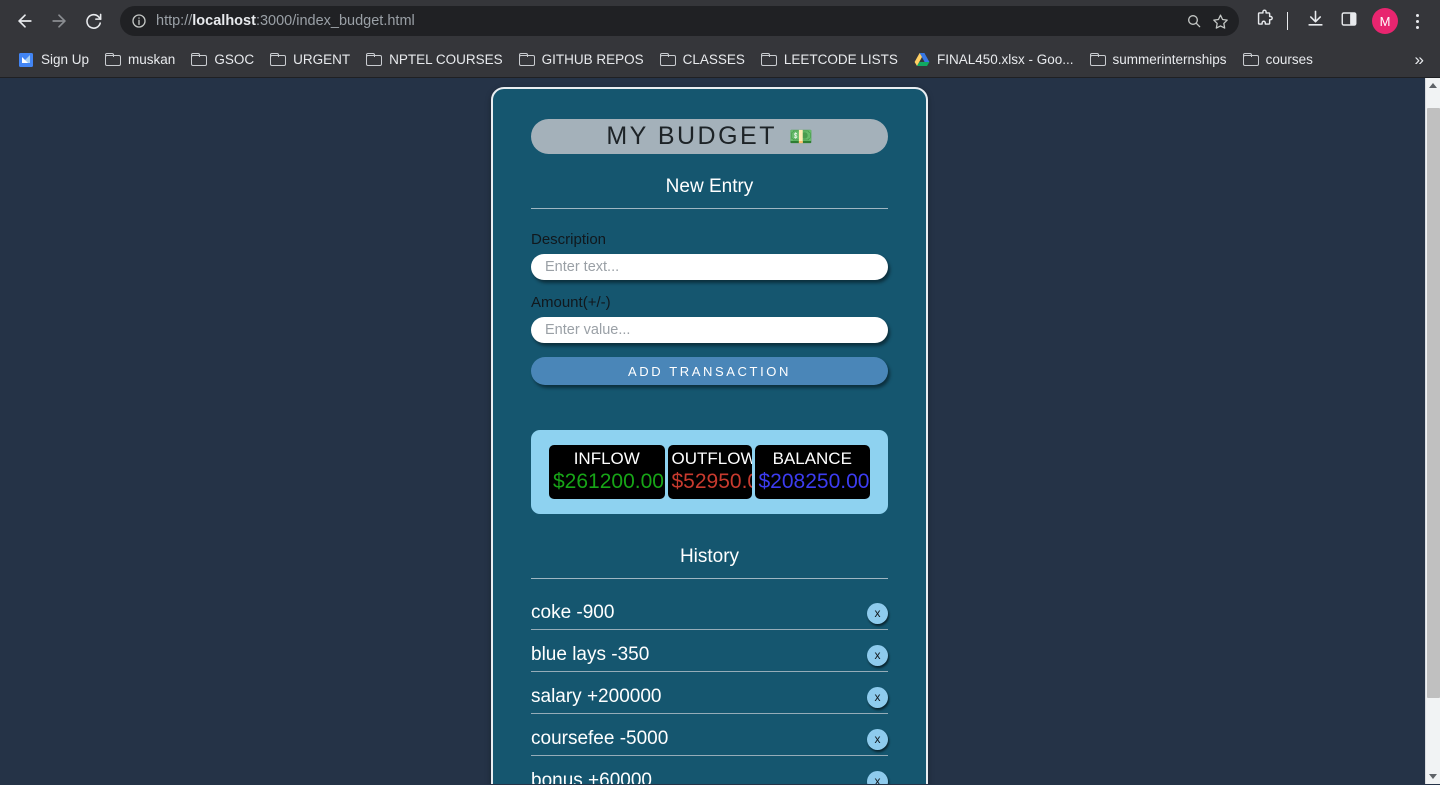  Describe the element at coordinates (573, 612) in the screenshot. I see `history-item-text: coke -900` at that location.